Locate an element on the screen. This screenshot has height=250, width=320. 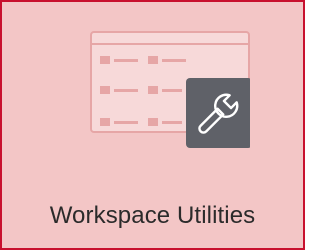
wrench-icon is located at coordinates (218, 113).